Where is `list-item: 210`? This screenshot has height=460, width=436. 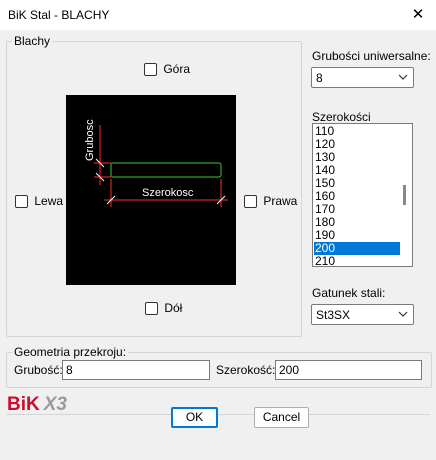
list-item: 210 is located at coordinates (357, 261).